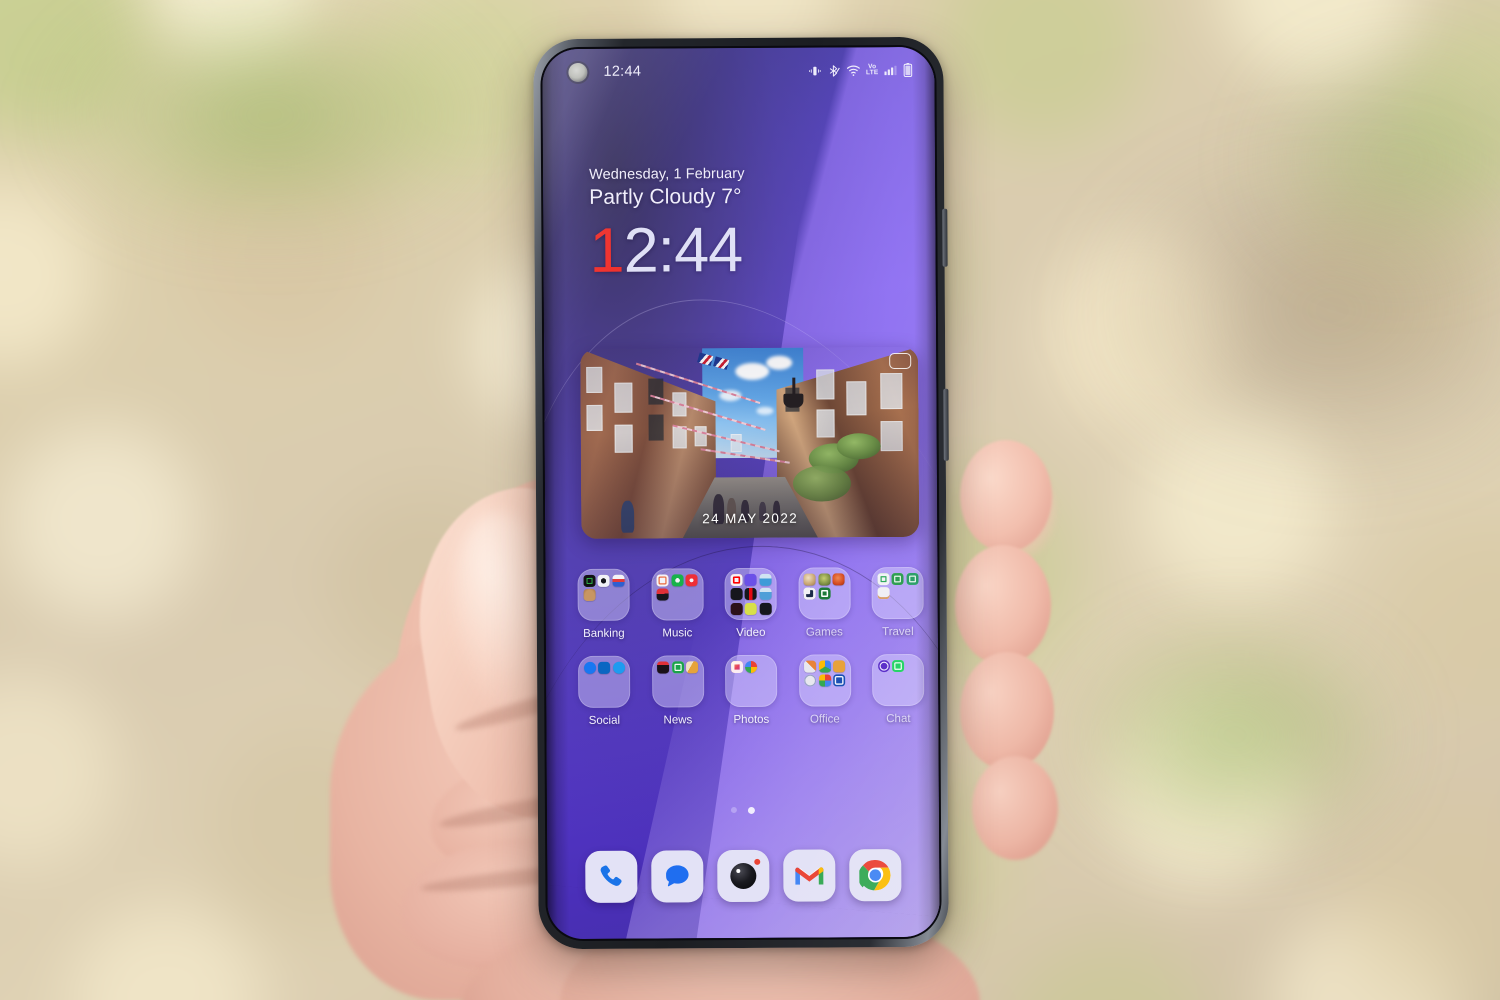  Describe the element at coordinates (678, 720) in the screenshot. I see `folder-label: News` at that location.